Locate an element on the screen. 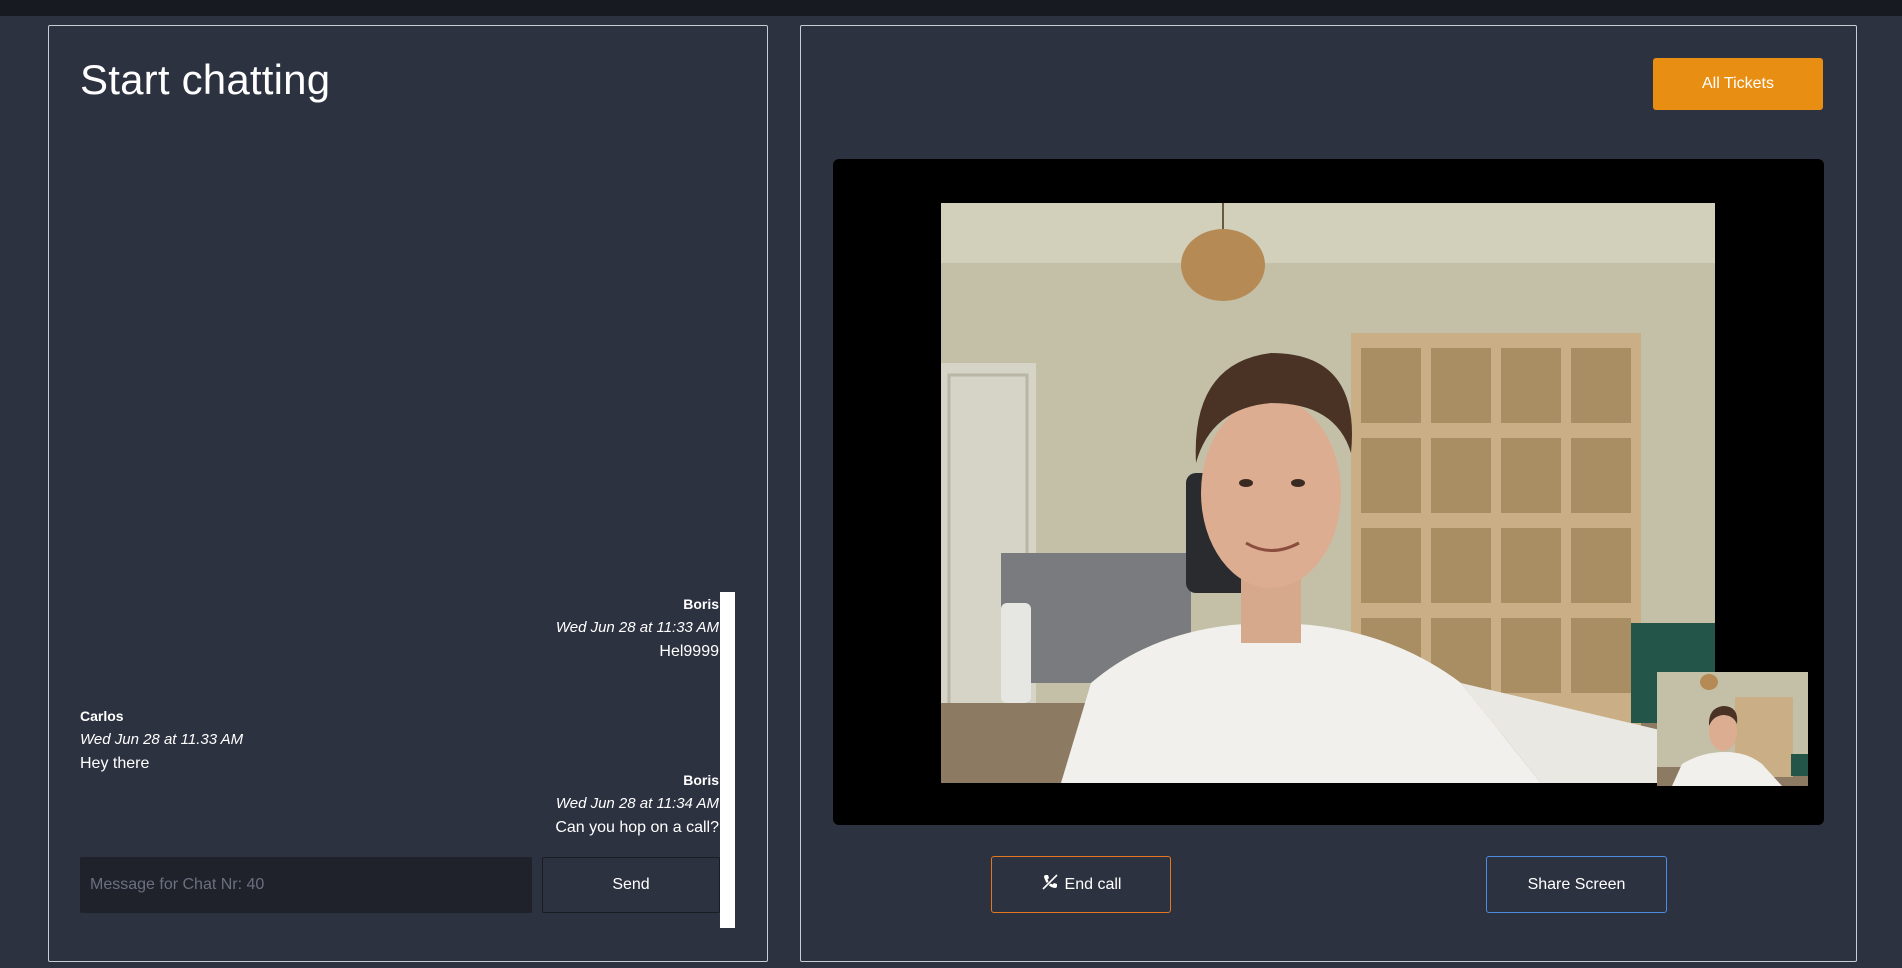 The width and height of the screenshot is (1902, 968). send-button: Send is located at coordinates (631, 885).